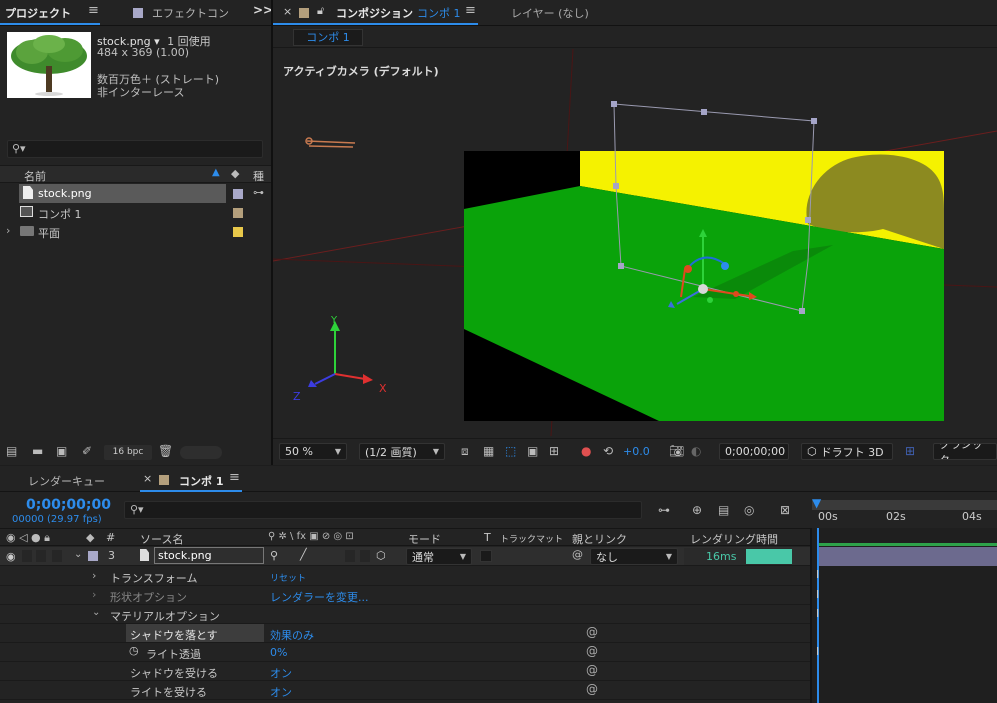 The height and width of the screenshot is (703, 997). Describe the element at coordinates (190, 13) in the screenshot. I see `effects-tab: エフェクトコン` at that location.